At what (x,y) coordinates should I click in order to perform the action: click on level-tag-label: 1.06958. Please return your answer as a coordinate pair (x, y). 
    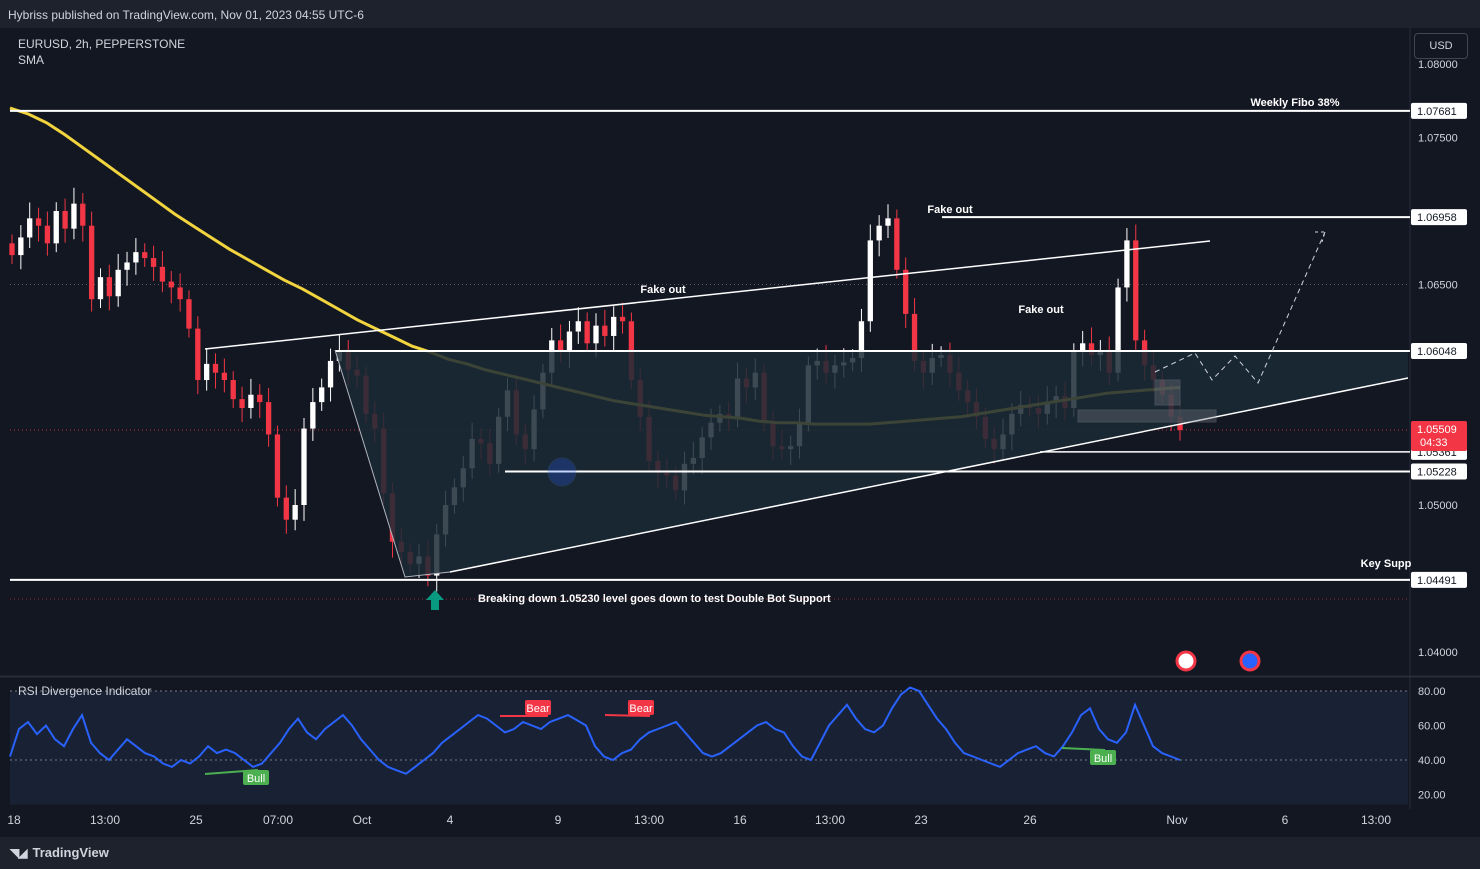
    Looking at the image, I should click on (1437, 218).